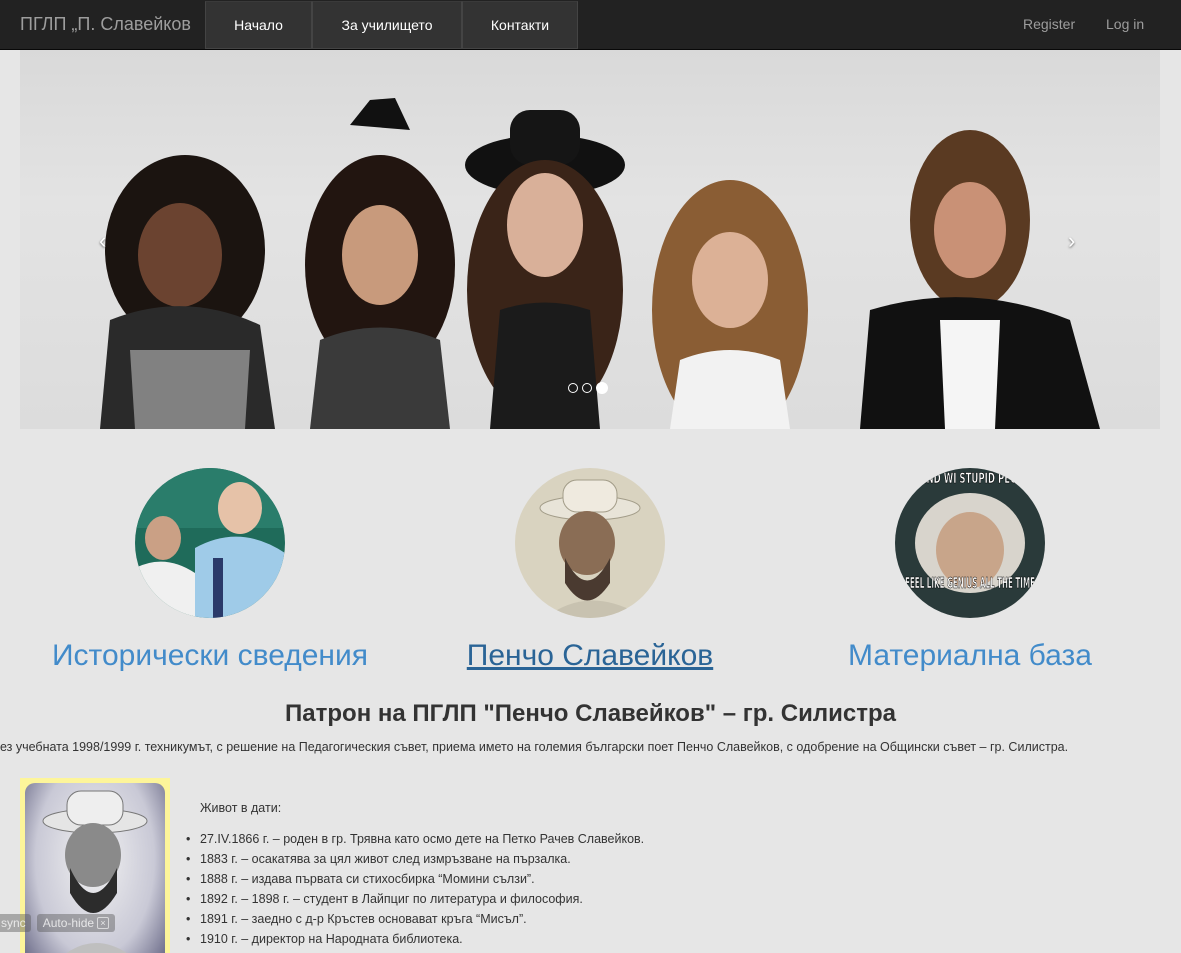 The width and height of the screenshot is (1181, 953). I want to click on carousel-prev-icon: ‹, so click(102, 241).